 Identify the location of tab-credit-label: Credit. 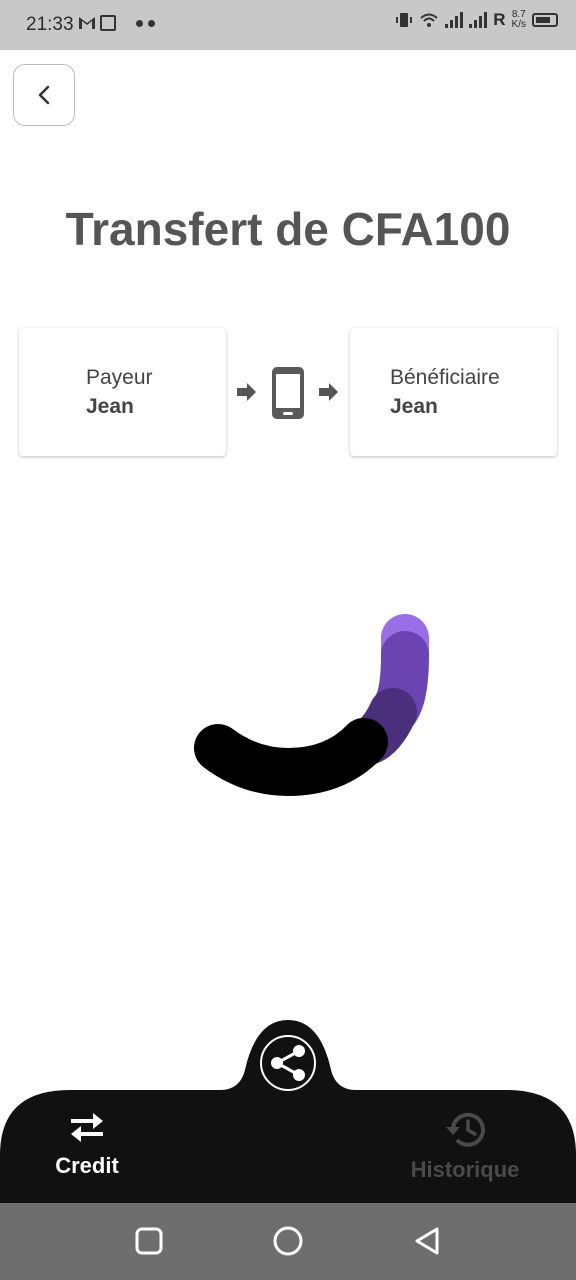
(87, 1165).